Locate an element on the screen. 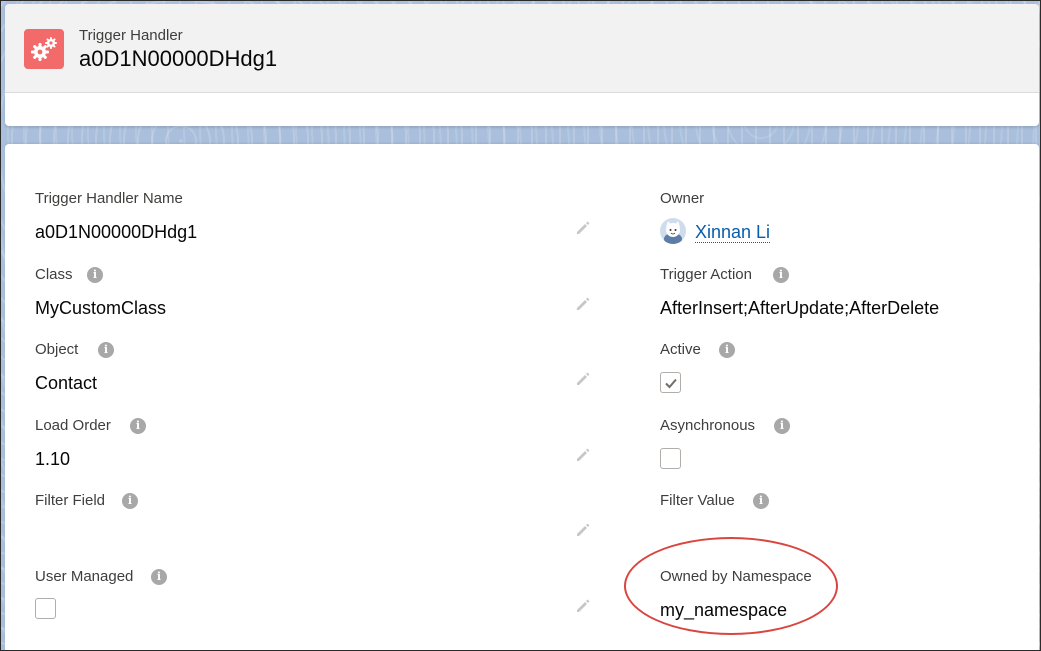 The height and width of the screenshot is (651, 1041). field-filter-field: Filter Field i is located at coordinates (315, 522).